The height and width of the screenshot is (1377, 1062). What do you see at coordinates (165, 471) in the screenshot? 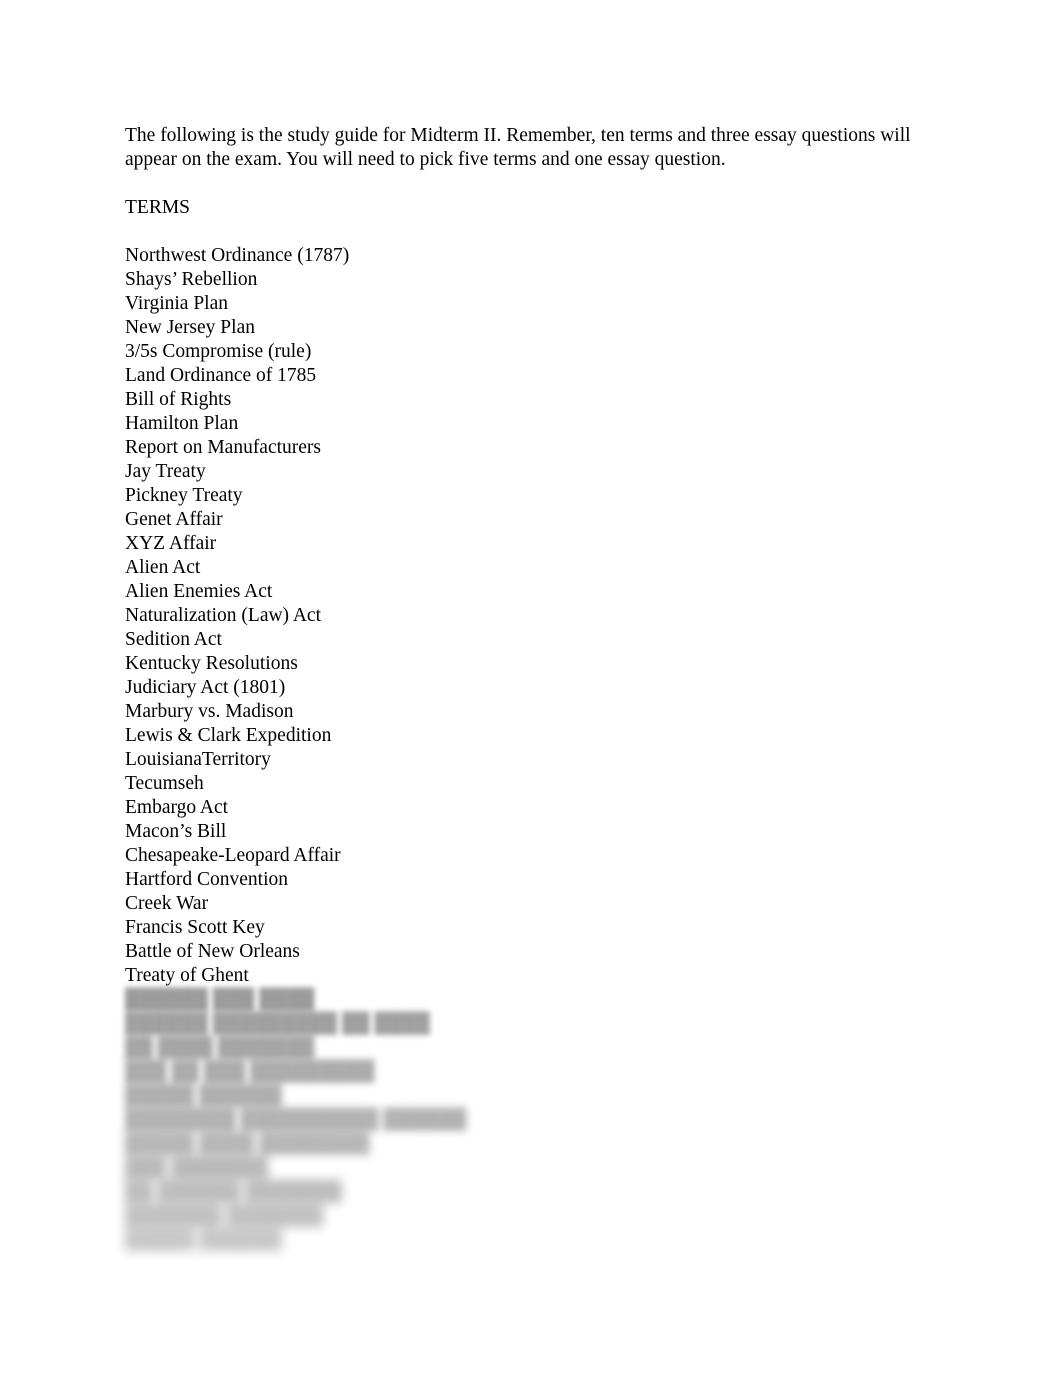
I see `term-list-item: Jay Treaty` at bounding box center [165, 471].